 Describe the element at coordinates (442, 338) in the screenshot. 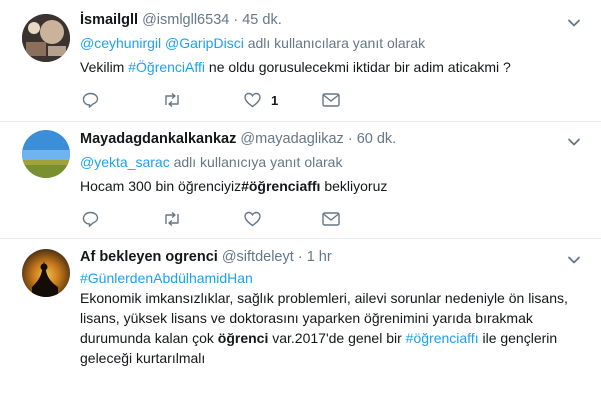

I see `hashtag-link-inline: #öğrenciaffı` at that location.